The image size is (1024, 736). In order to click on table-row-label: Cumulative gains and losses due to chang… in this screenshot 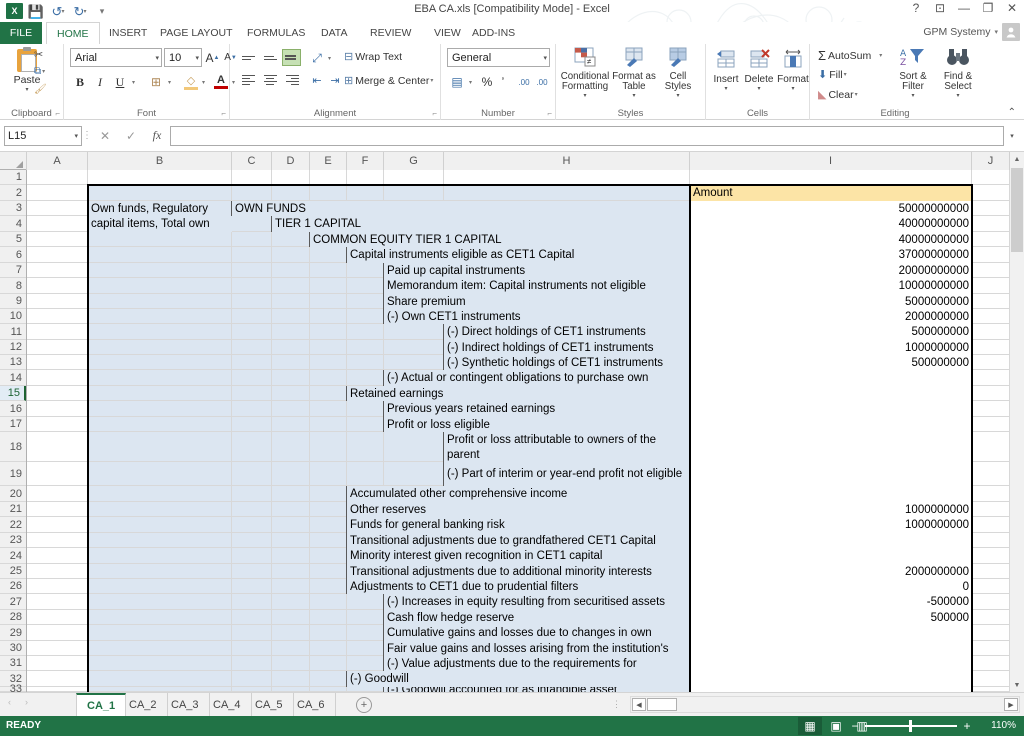, I will do `click(536, 633)`.